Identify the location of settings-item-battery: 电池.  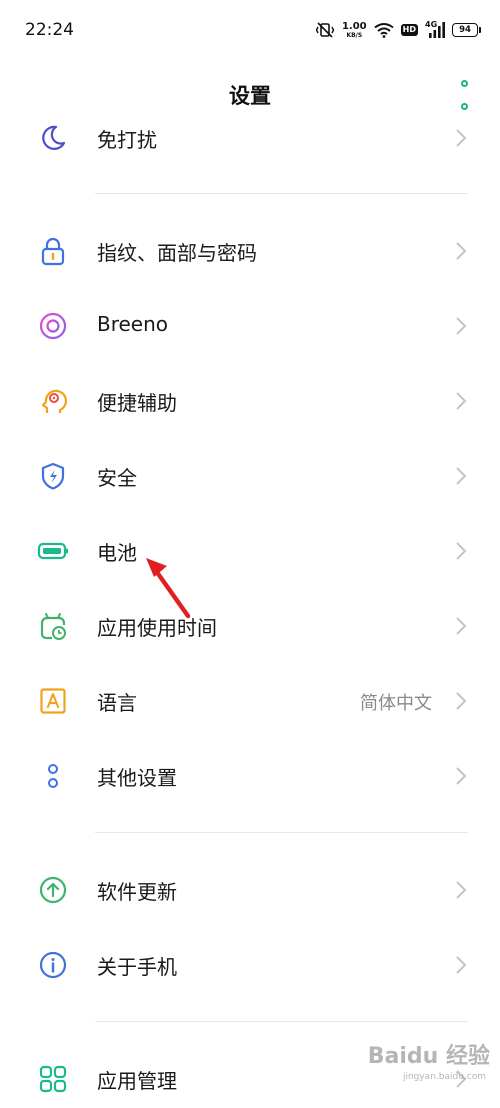
(250, 550).